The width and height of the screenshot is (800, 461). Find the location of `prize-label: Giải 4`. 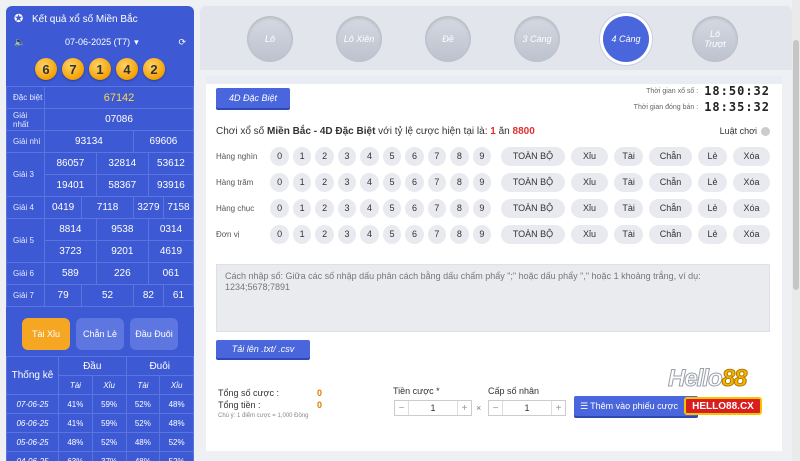

prize-label: Giải 4 is located at coordinates (25, 207).